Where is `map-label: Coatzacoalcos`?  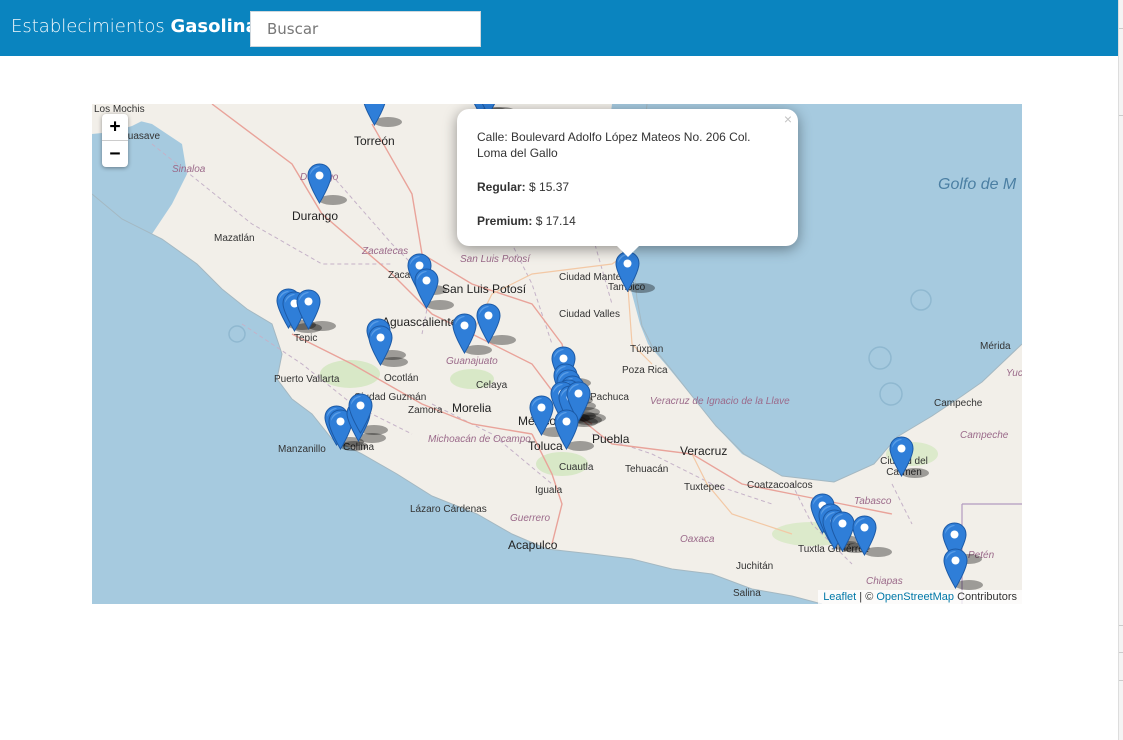 map-label: Coatzacoalcos is located at coordinates (780, 485).